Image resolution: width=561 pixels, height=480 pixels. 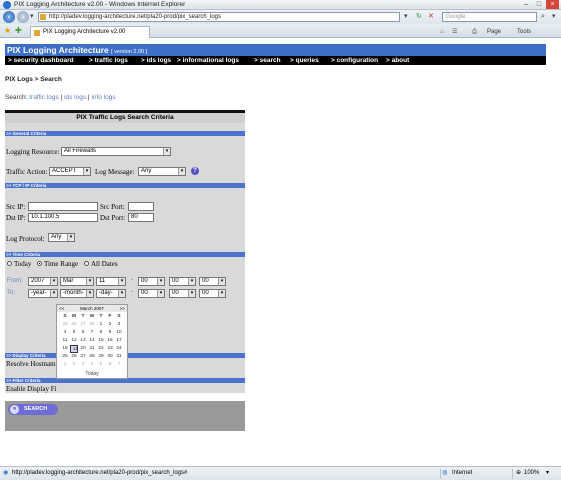 What do you see at coordinates (442, 32) in the screenshot?
I see `home-icon: ⌂` at bounding box center [442, 32].